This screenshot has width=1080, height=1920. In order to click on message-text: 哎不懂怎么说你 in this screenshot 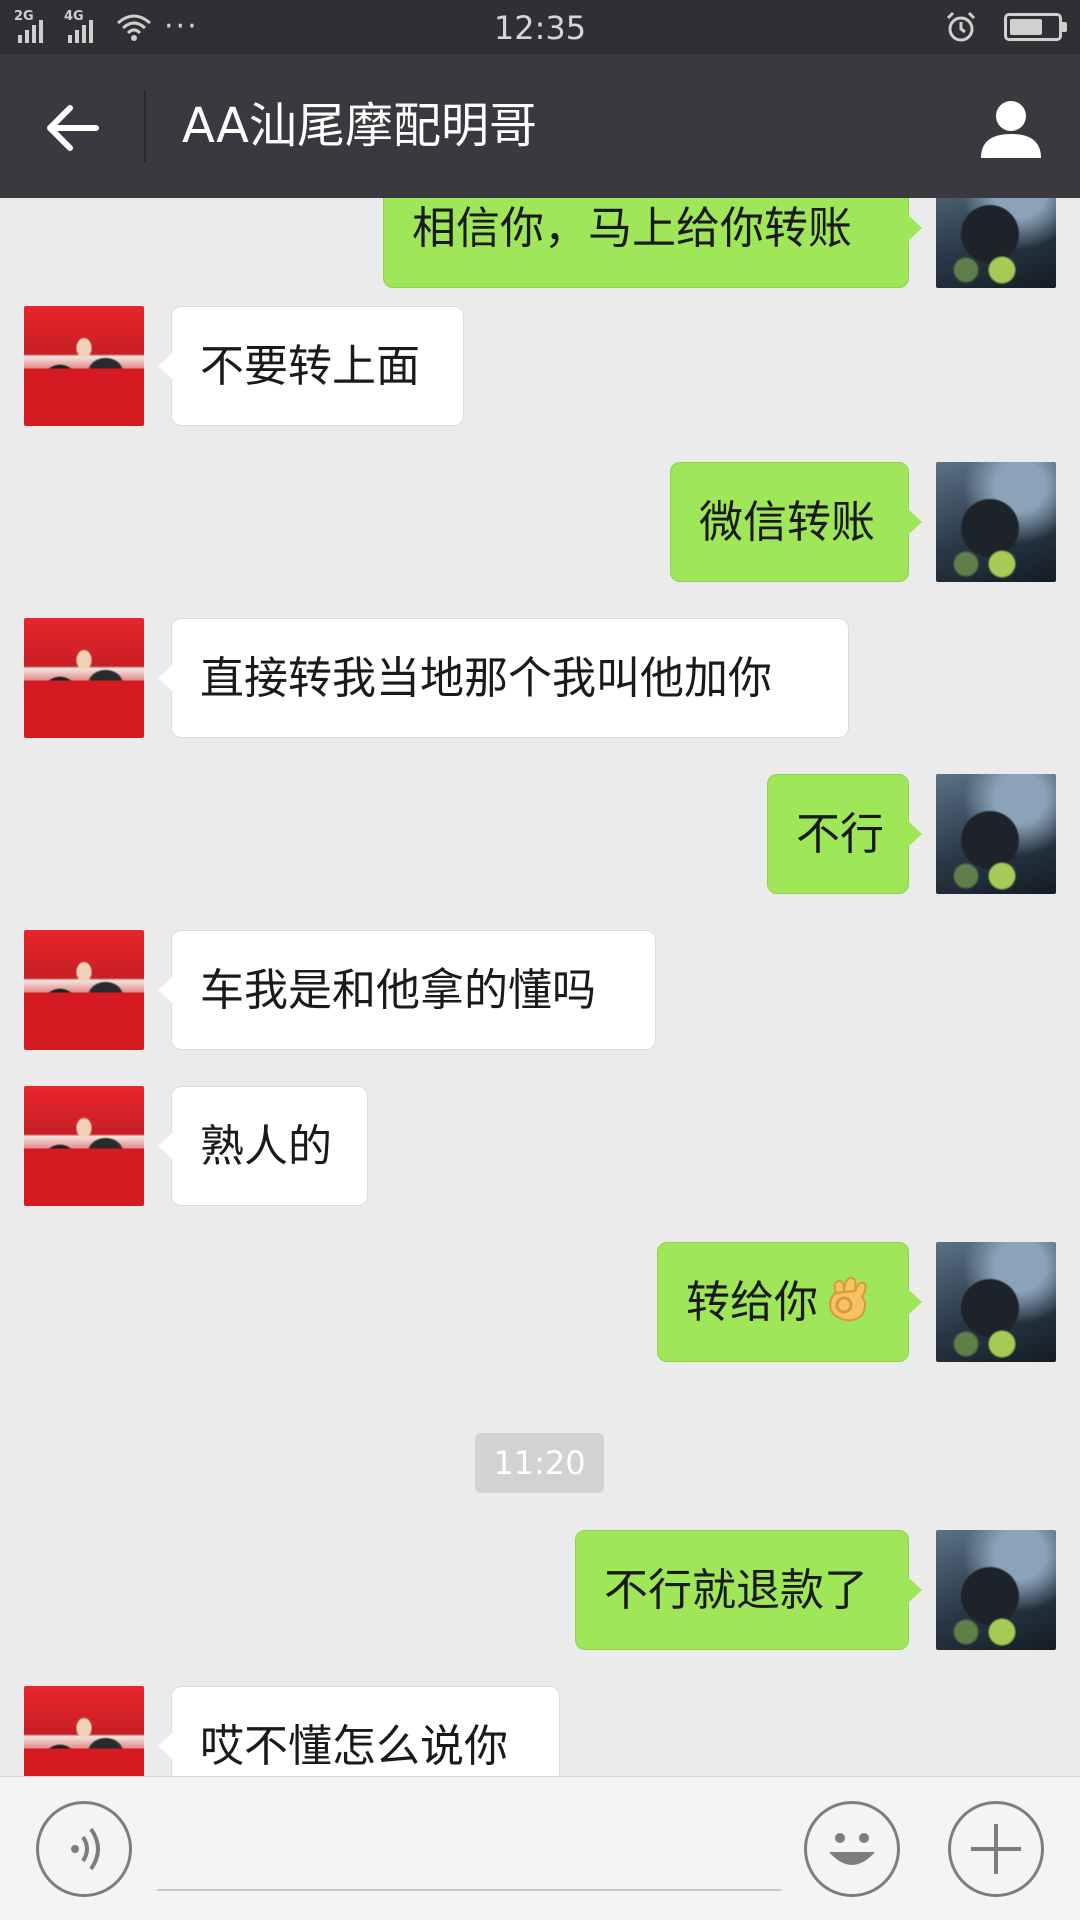, I will do `click(354, 1746)`.